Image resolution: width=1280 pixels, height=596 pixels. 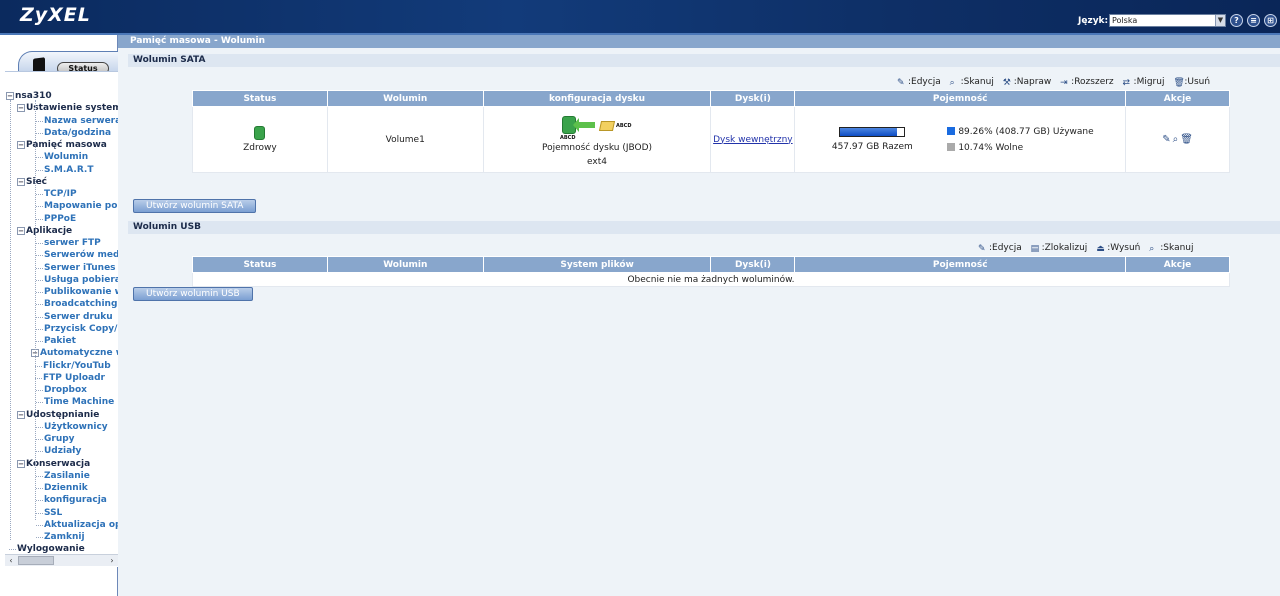 I want to click on sidebar-item-grupy: Grupy, so click(x=59, y=439).